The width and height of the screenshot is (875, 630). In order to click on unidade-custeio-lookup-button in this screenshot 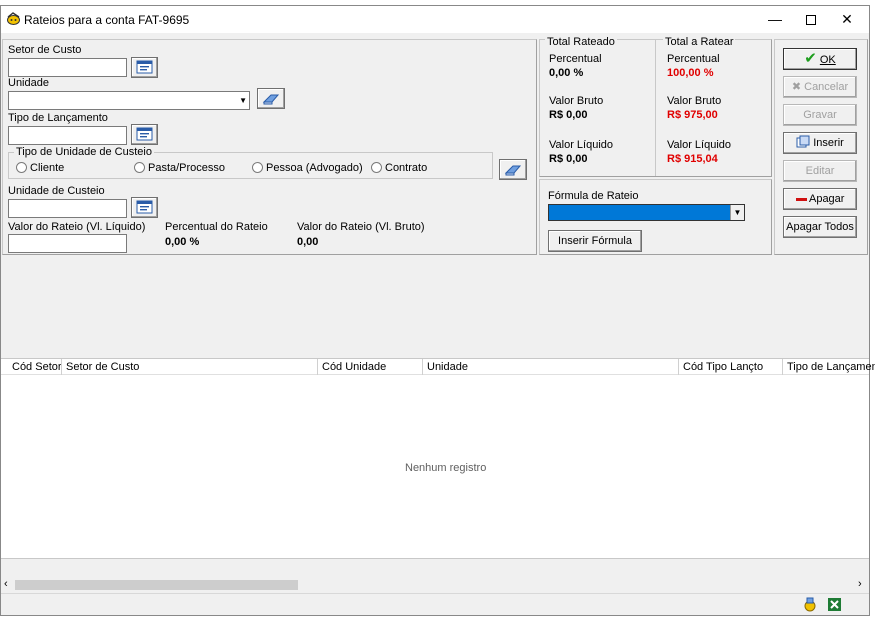, I will do `click(144, 207)`.